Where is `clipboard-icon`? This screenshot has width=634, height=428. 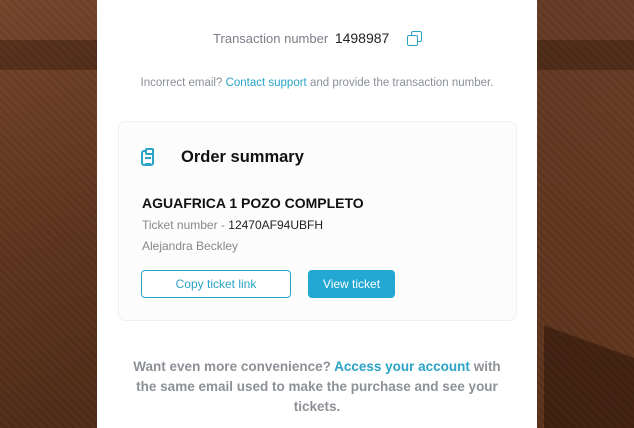
clipboard-icon is located at coordinates (147, 156).